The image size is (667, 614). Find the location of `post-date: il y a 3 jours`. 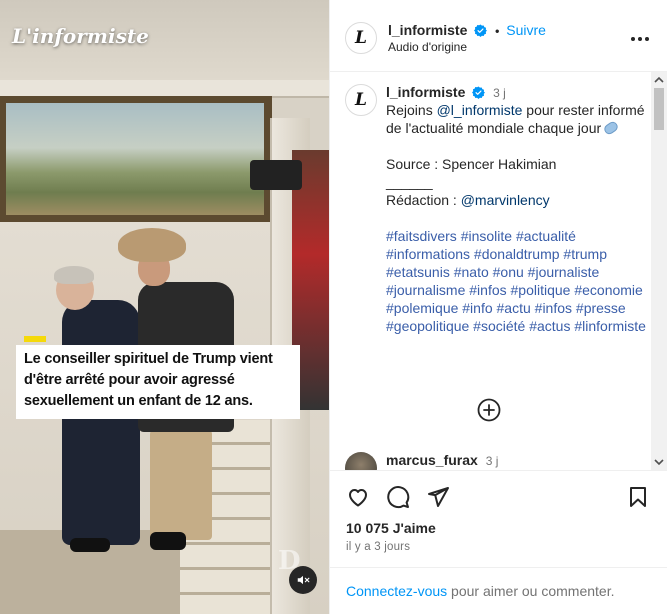

post-date: il y a 3 jours is located at coordinates (378, 547).